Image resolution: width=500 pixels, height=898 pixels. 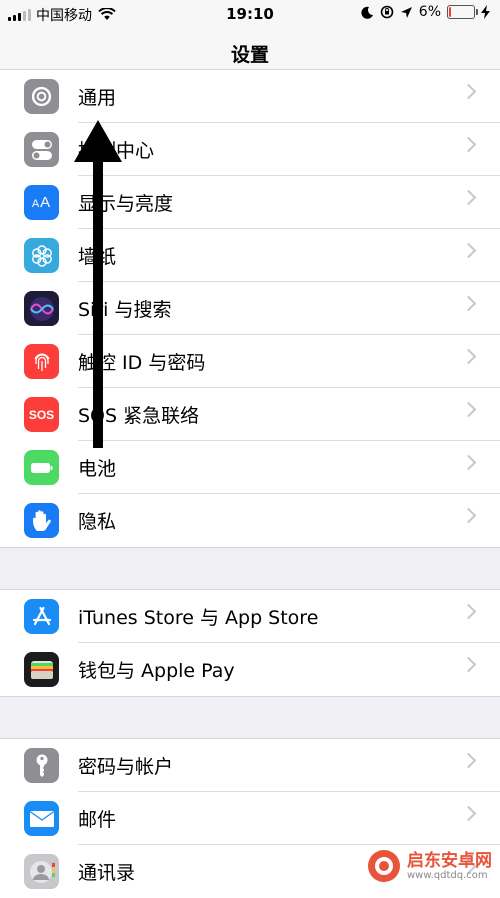 What do you see at coordinates (249, 55) in the screenshot?
I see `page-title: 设置` at bounding box center [249, 55].